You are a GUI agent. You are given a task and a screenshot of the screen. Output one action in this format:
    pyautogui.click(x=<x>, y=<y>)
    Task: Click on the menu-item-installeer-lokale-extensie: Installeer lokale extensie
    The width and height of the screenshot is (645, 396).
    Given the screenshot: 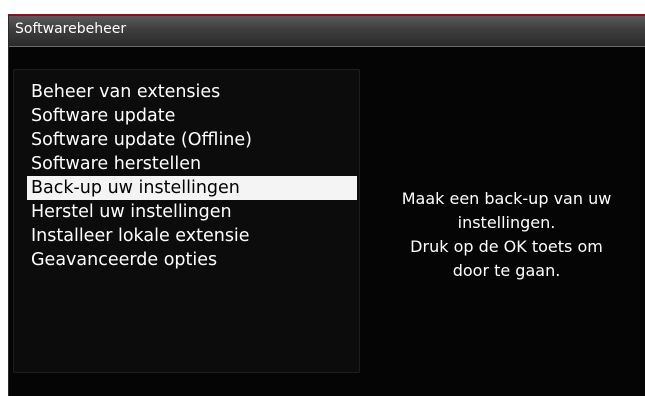 What is the action you would take?
    pyautogui.click(x=192, y=236)
    